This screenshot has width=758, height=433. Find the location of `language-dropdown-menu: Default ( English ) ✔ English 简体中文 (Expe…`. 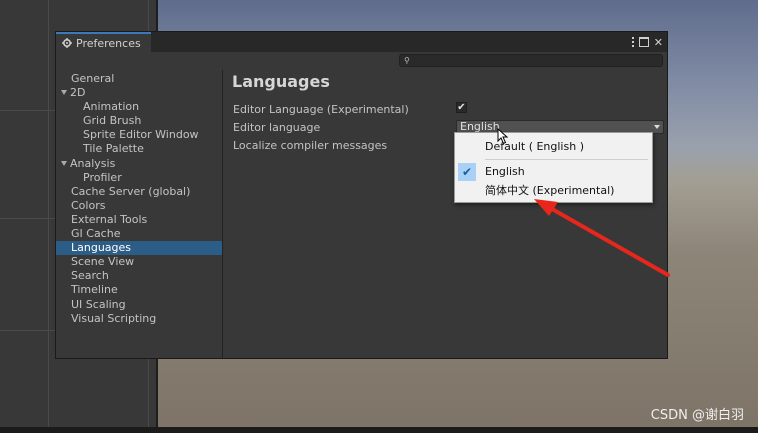

language-dropdown-menu: Default ( English ) ✔ English 简体中文 (Expe… is located at coordinates (553, 167).